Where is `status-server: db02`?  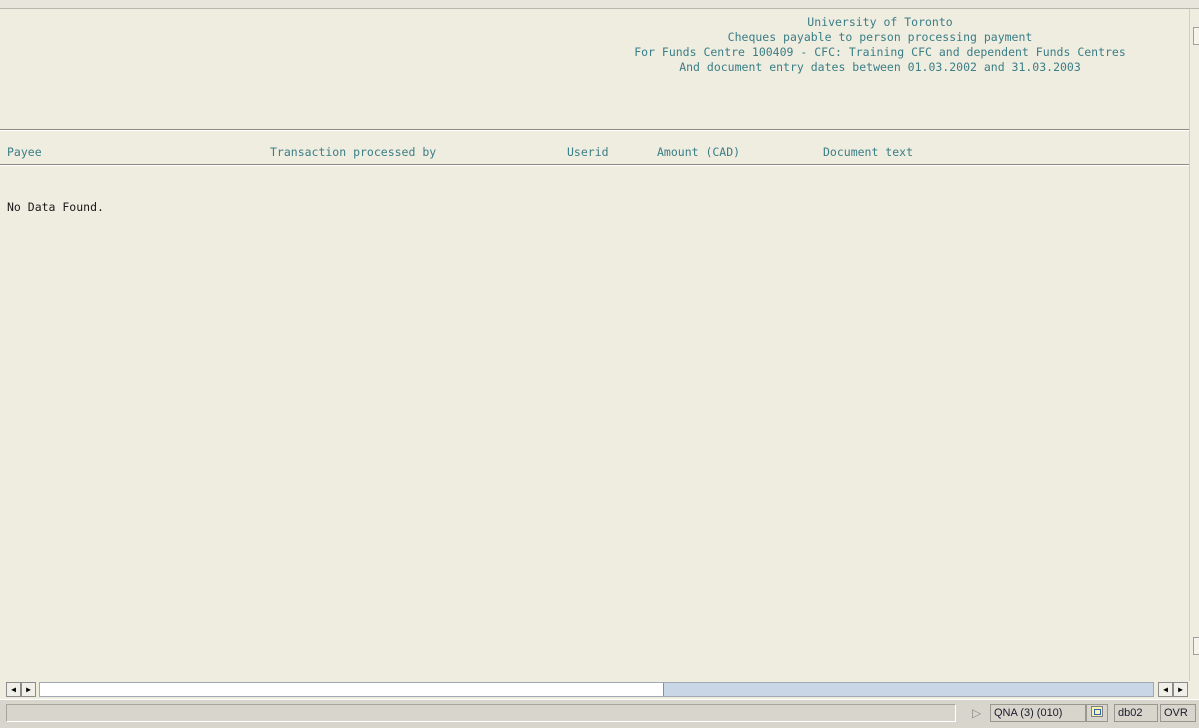 status-server: db02 is located at coordinates (1136, 713).